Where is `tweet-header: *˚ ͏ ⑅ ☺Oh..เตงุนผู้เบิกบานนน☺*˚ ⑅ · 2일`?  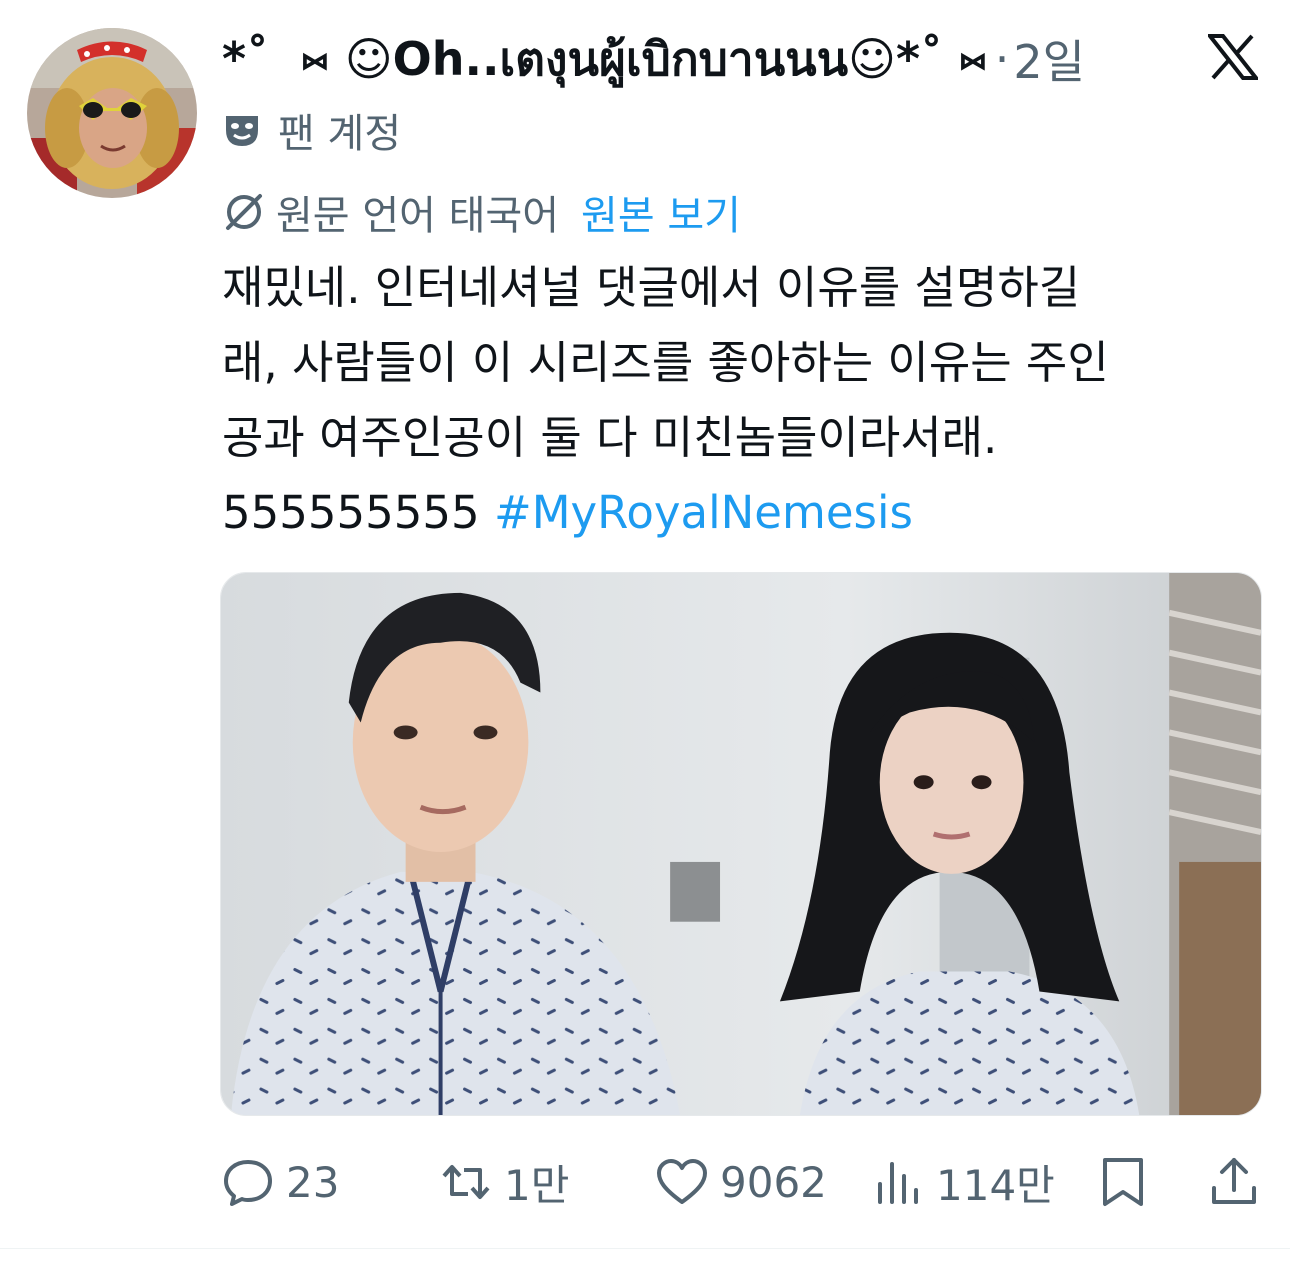 tweet-header: *˚ ͏ ⑅ ☺Oh..เตงุนผู้เบิกบานนน☺*˚ ⑅ · 2일 is located at coordinates (653, 59).